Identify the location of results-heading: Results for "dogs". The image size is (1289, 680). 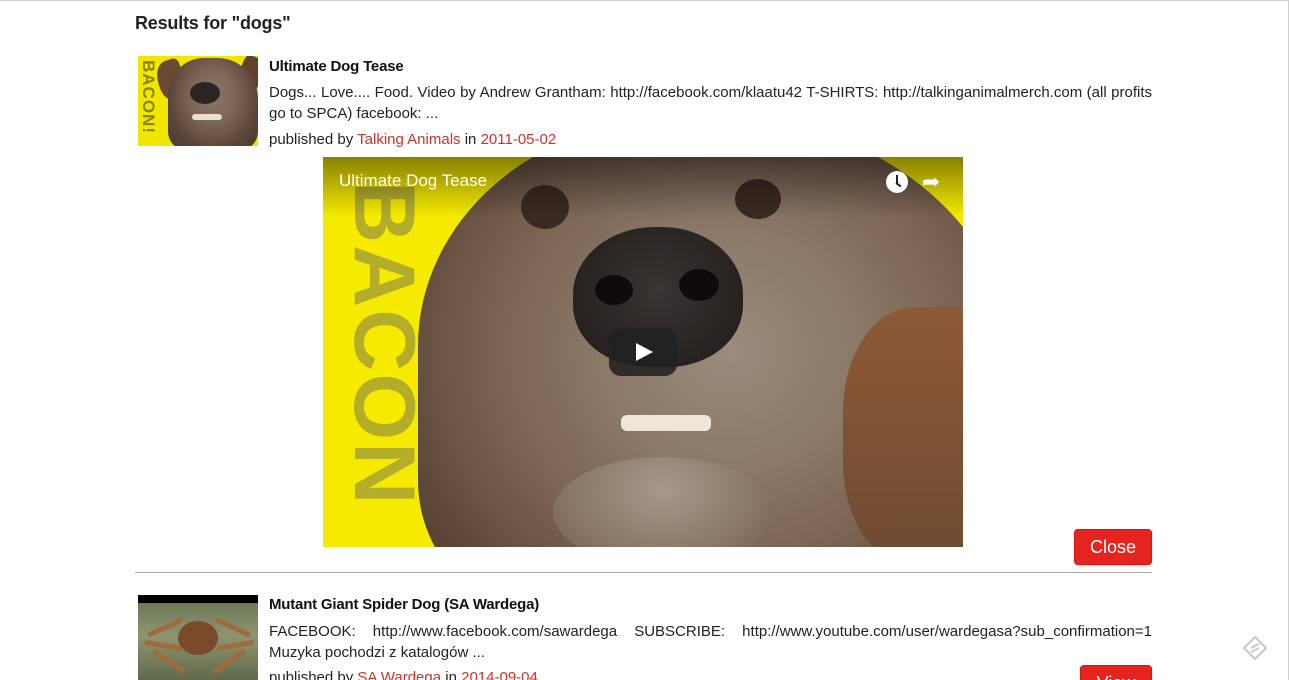
(213, 23).